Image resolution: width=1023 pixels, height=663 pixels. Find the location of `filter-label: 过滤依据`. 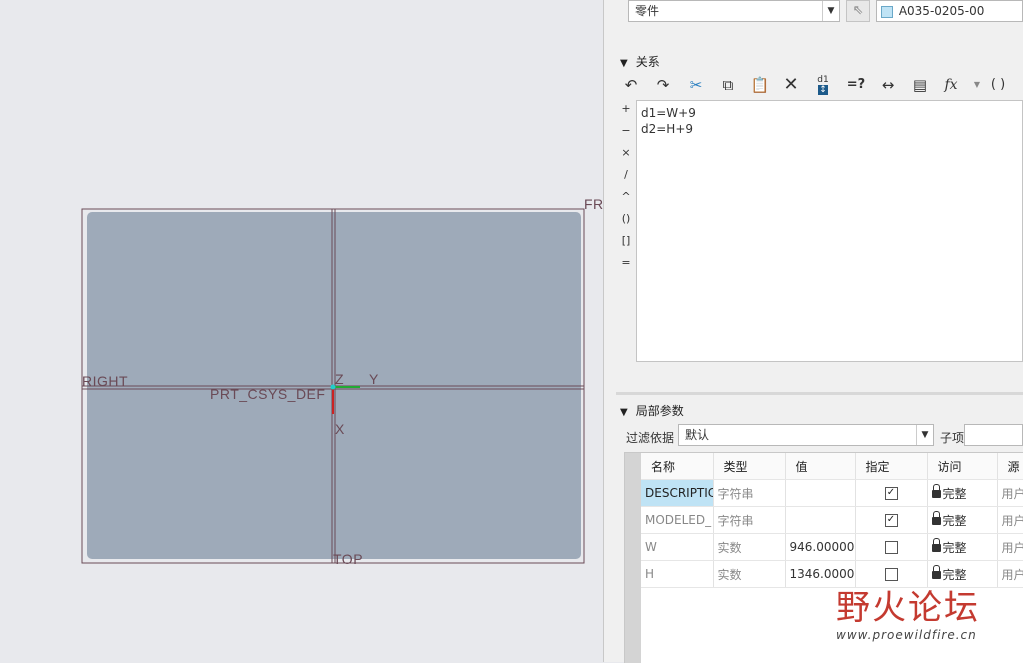

filter-label: 过滤依据 is located at coordinates (650, 438).